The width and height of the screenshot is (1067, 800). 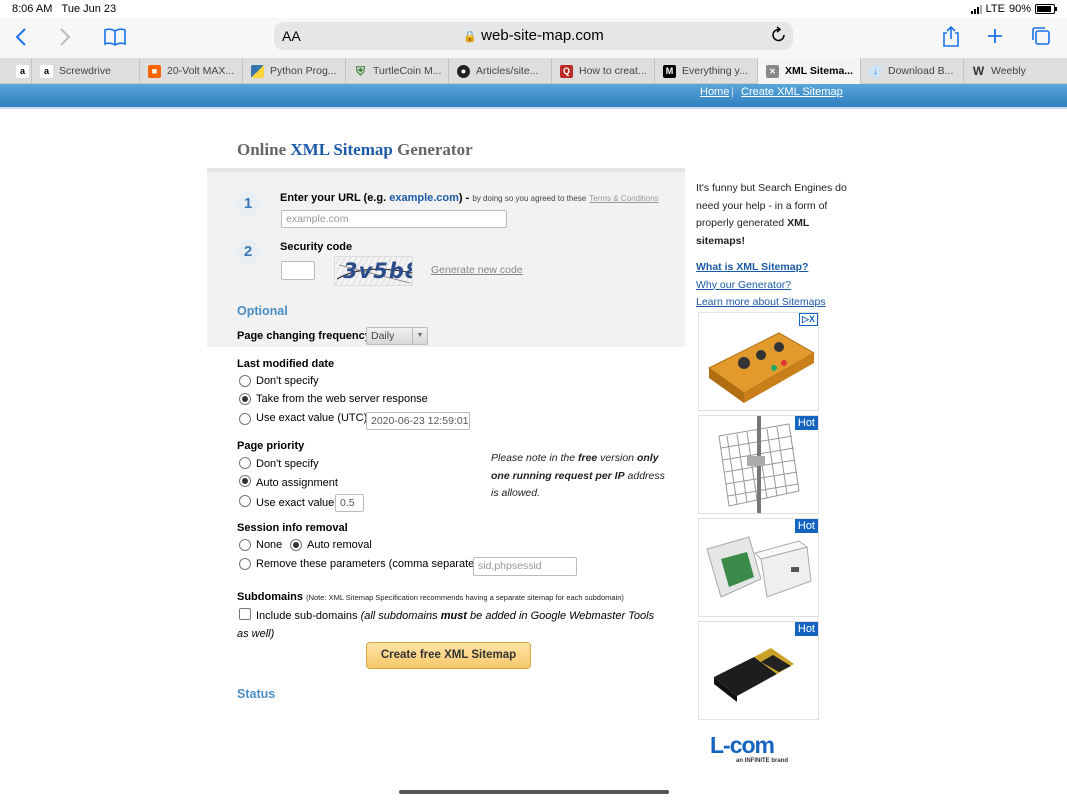 What do you see at coordinates (742, 745) in the screenshot?
I see `lcom-brand: L-com` at bounding box center [742, 745].